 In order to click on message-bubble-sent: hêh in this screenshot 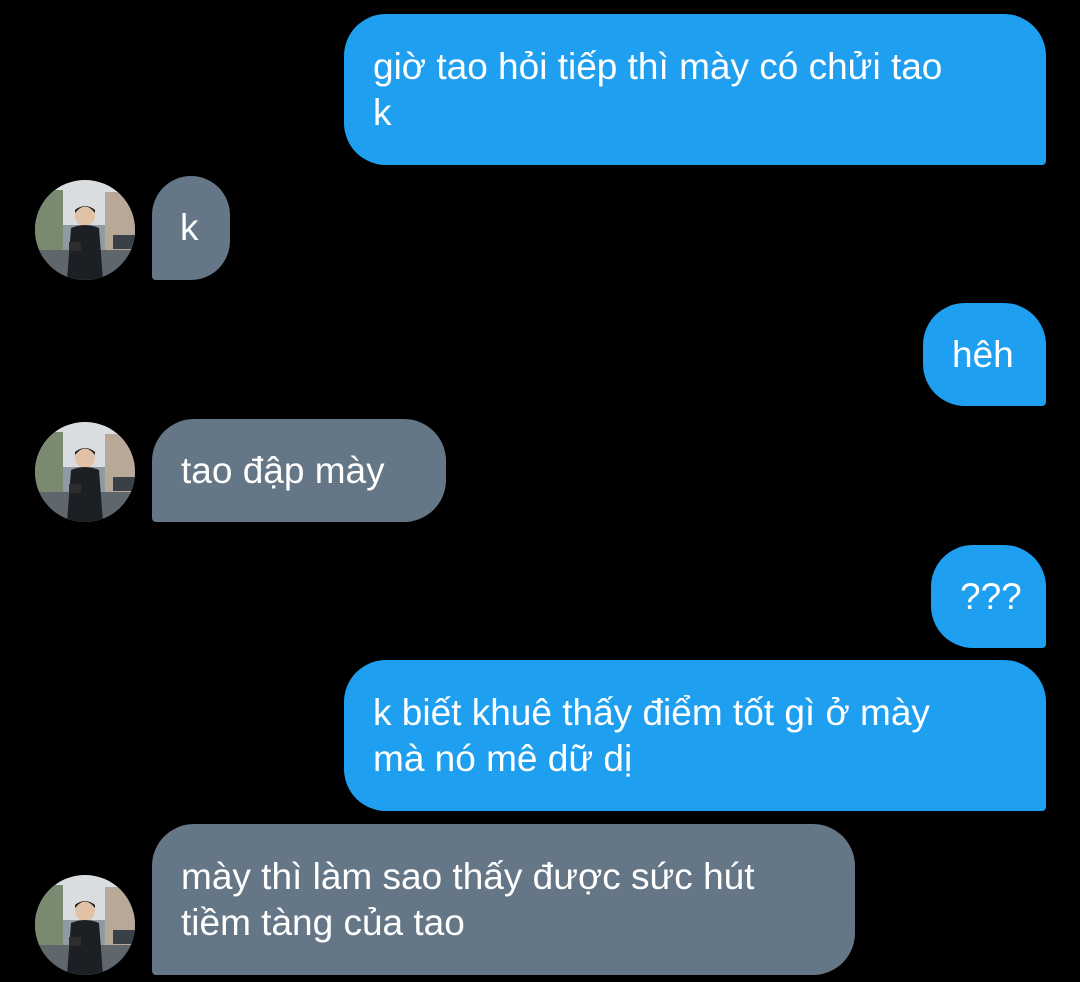, I will do `click(984, 354)`.